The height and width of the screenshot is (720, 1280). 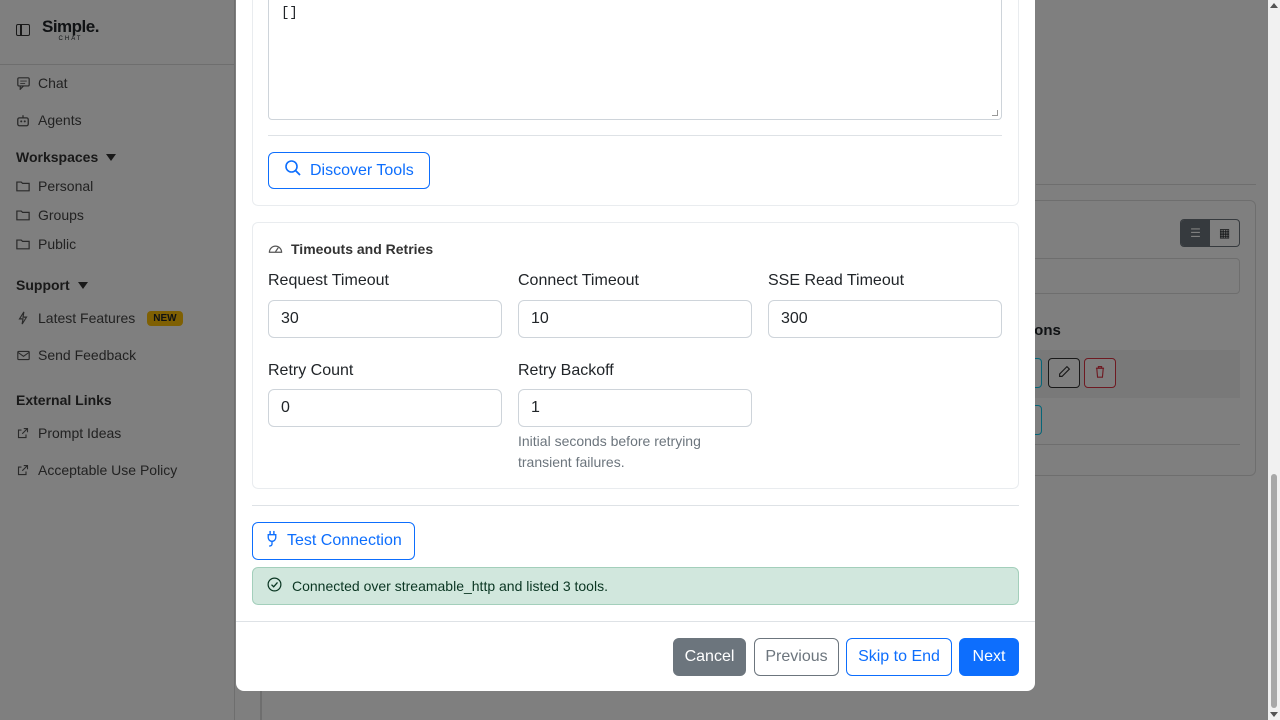 I want to click on previous-button: Previous, so click(x=796, y=657).